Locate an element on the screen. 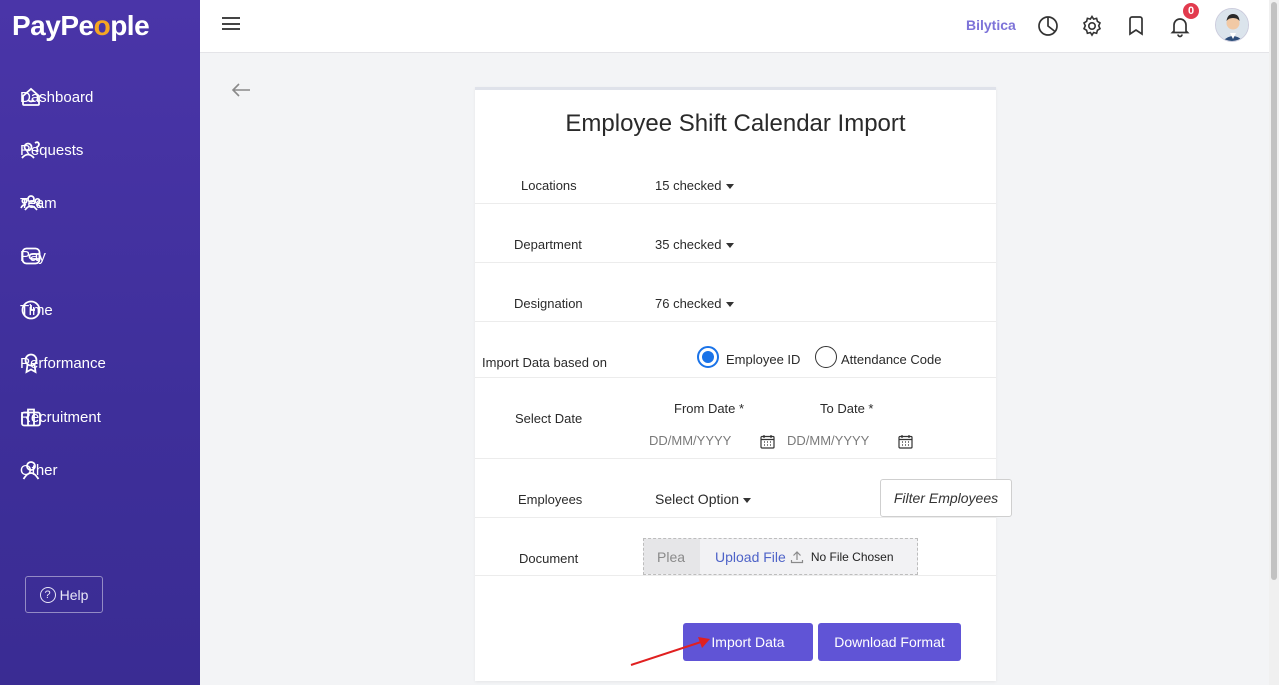  upload-file-label: Upload File is located at coordinates (750, 556).